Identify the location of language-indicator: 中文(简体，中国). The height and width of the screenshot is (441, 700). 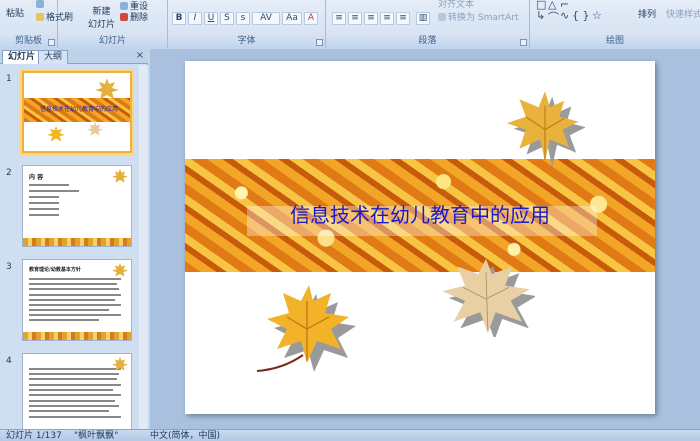
(185, 435).